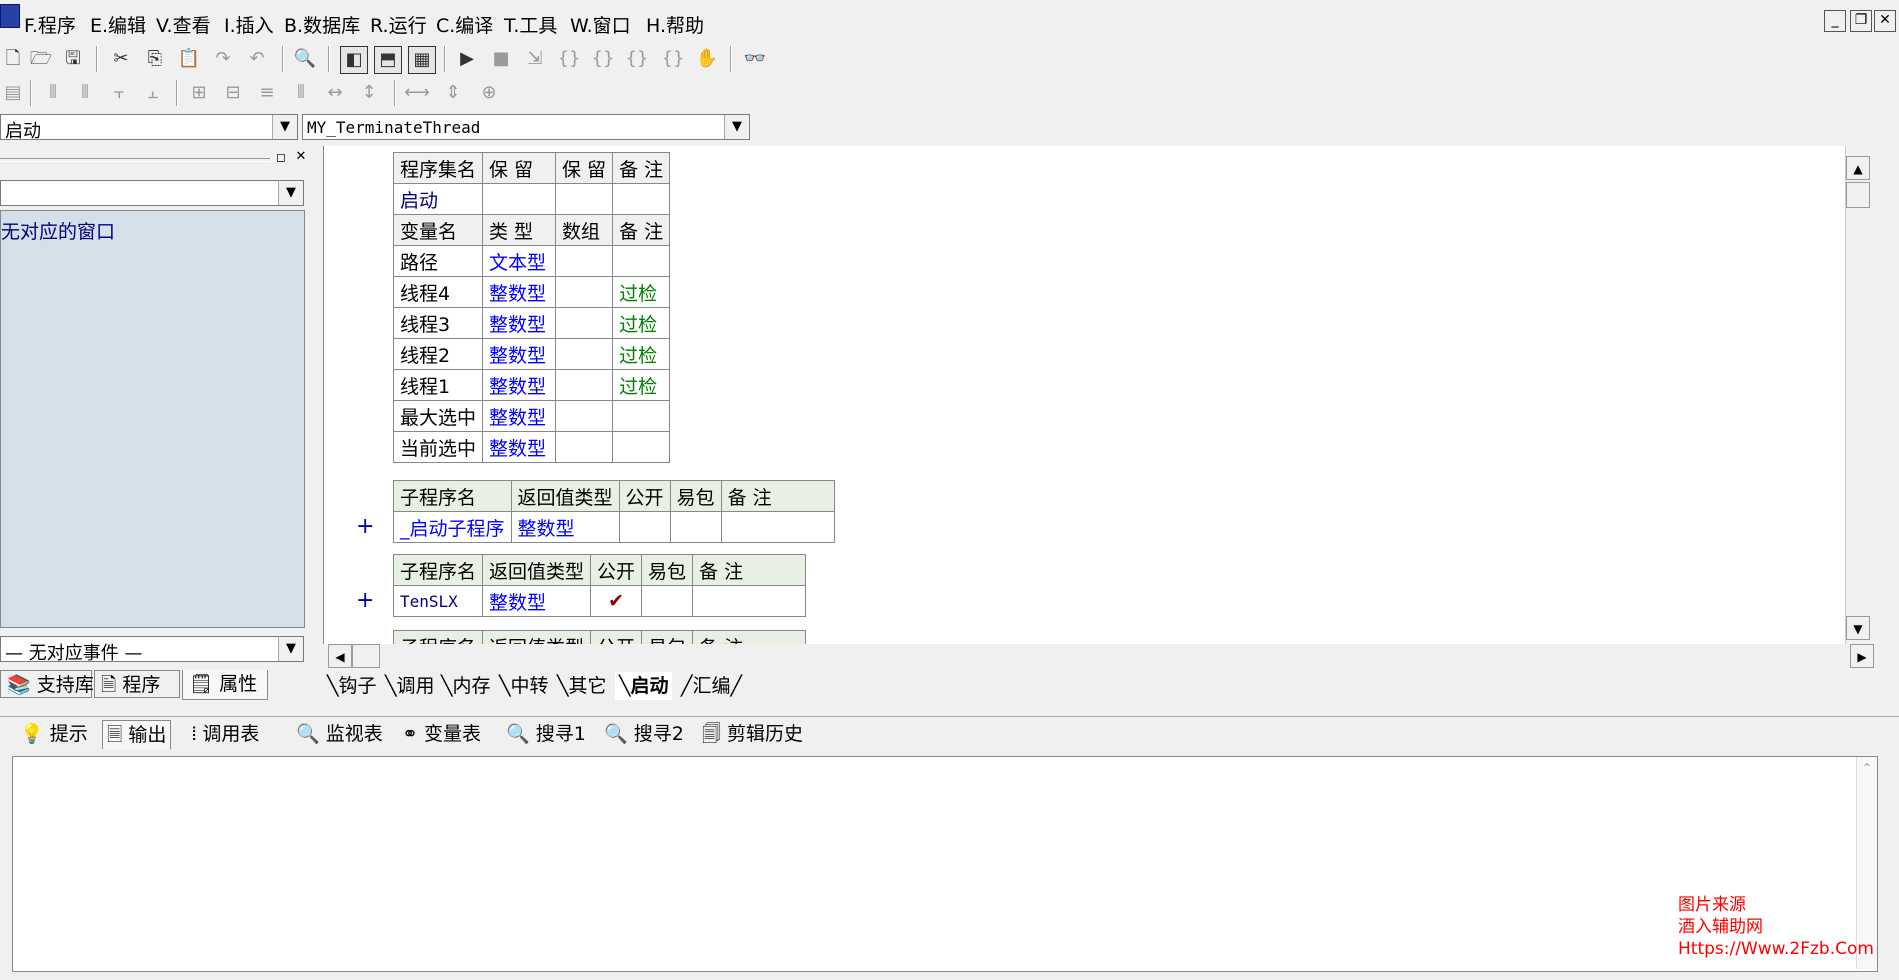 This screenshot has height=980, width=1899. Describe the element at coordinates (398, 24) in the screenshot. I see `menu-run: R.运行` at that location.